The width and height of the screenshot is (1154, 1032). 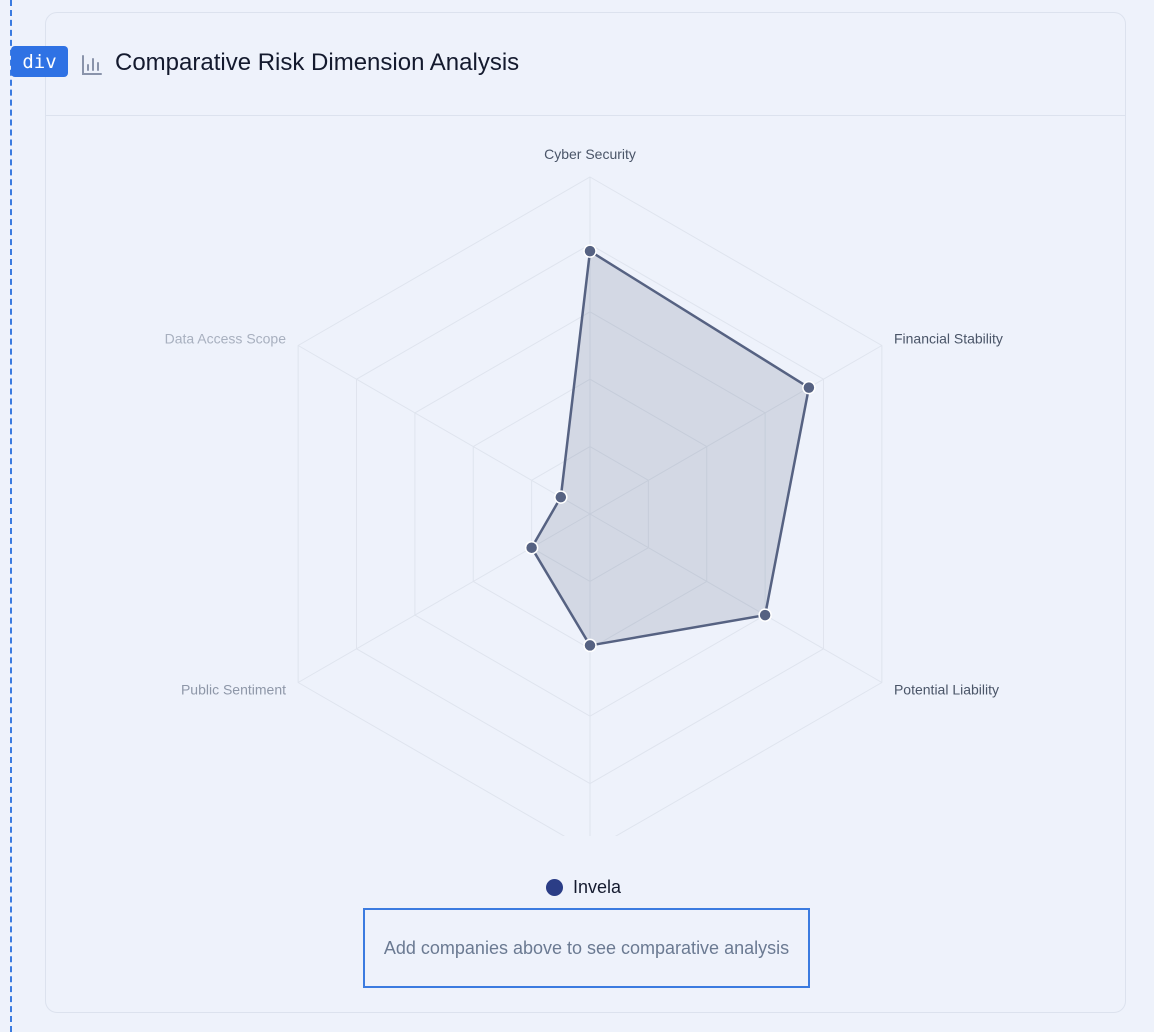 What do you see at coordinates (233, 690) in the screenshot?
I see `axis-label: Public Sentiment` at bounding box center [233, 690].